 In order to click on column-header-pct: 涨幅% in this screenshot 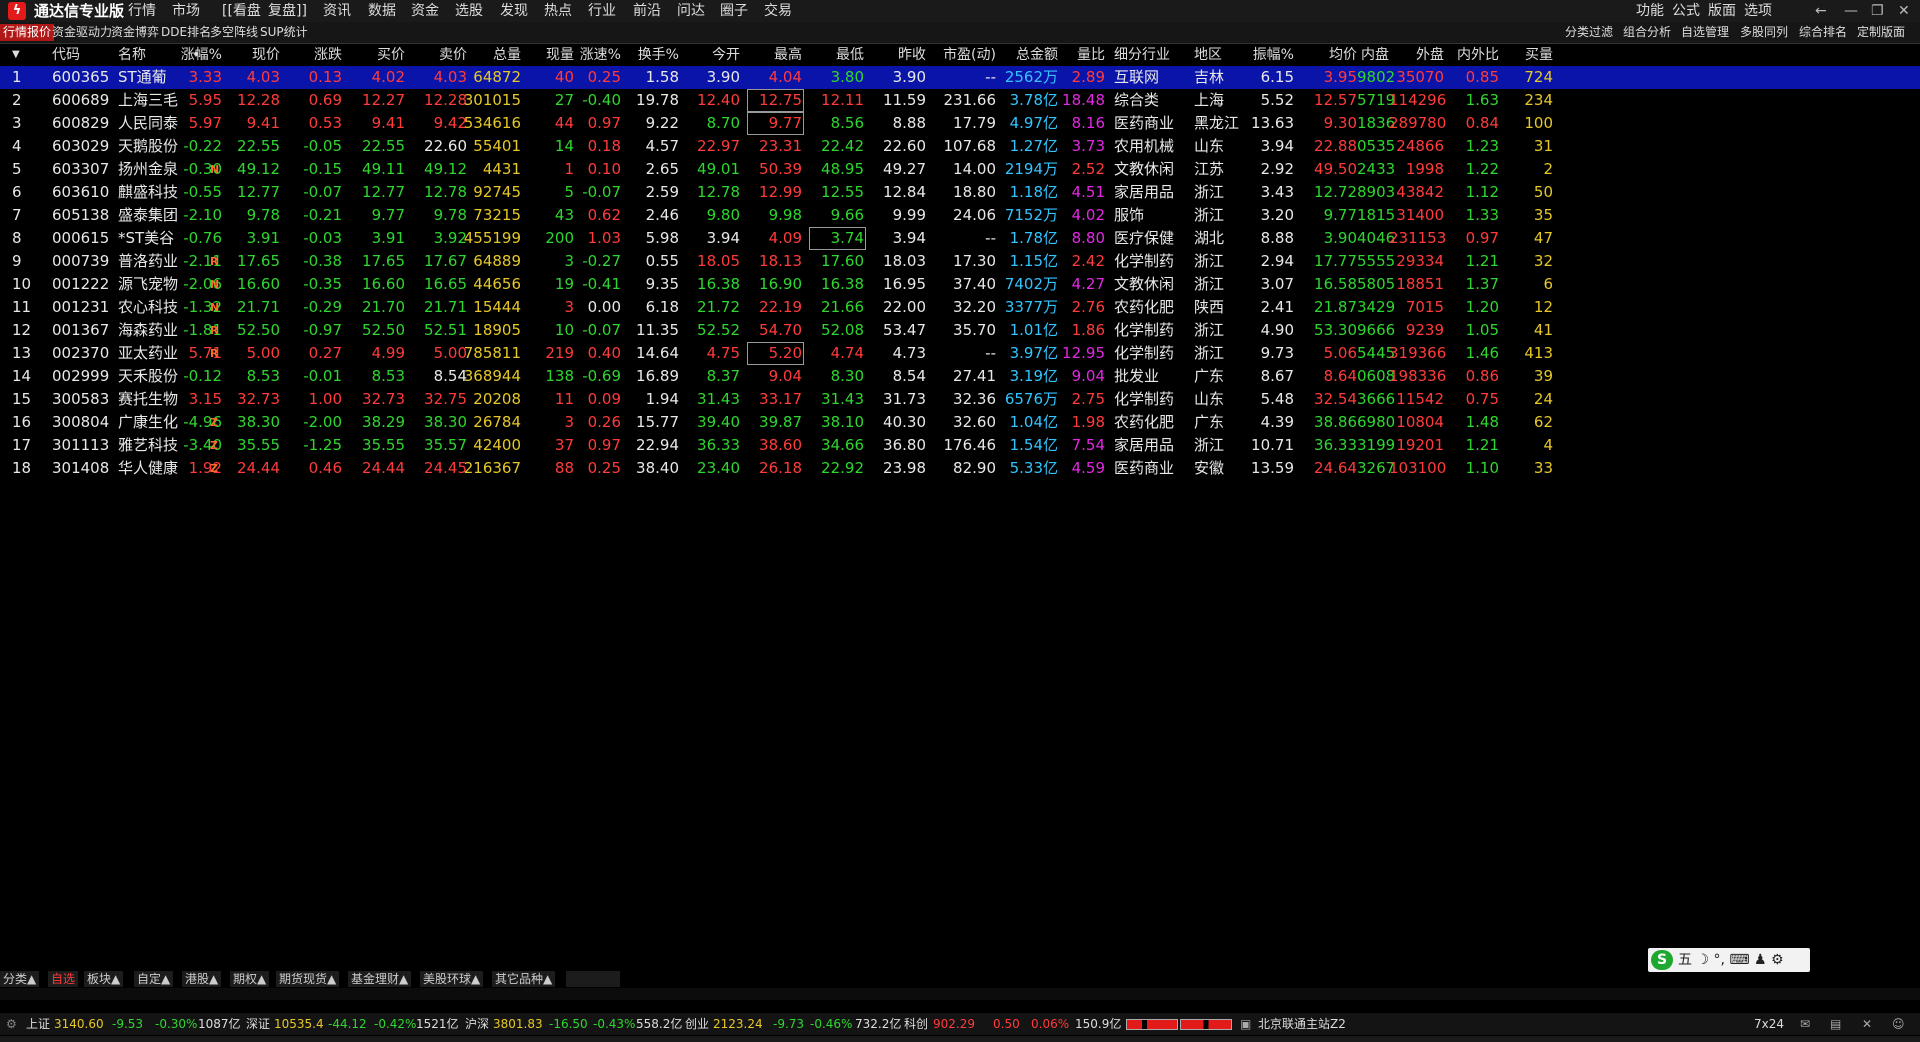, I will do `click(194, 55)`.